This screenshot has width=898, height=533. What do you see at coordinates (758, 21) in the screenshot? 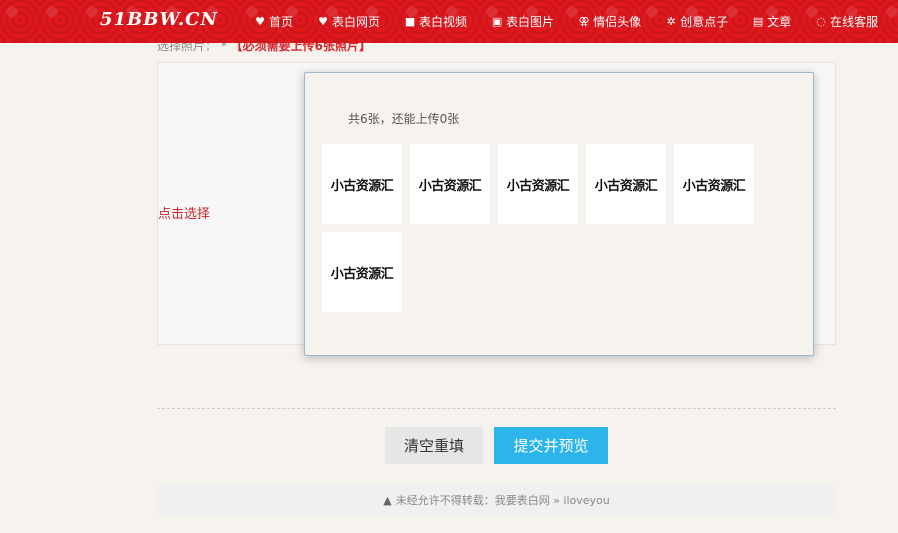
I see `book-icon: ▤` at bounding box center [758, 21].